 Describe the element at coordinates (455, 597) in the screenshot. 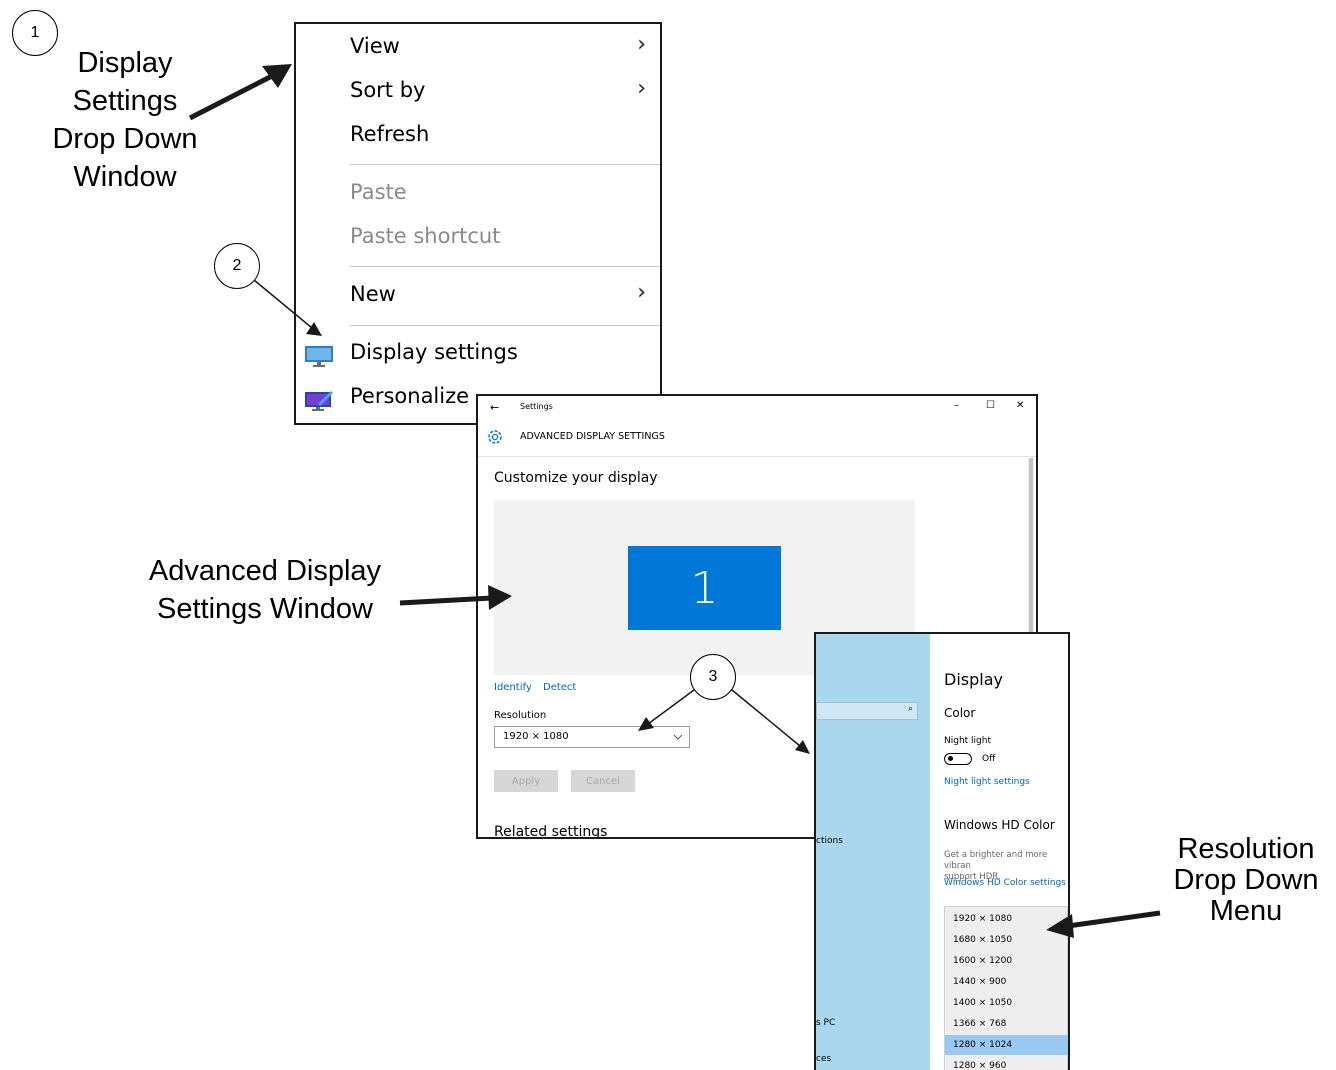

I see `arrow-to-advanced-window` at that location.